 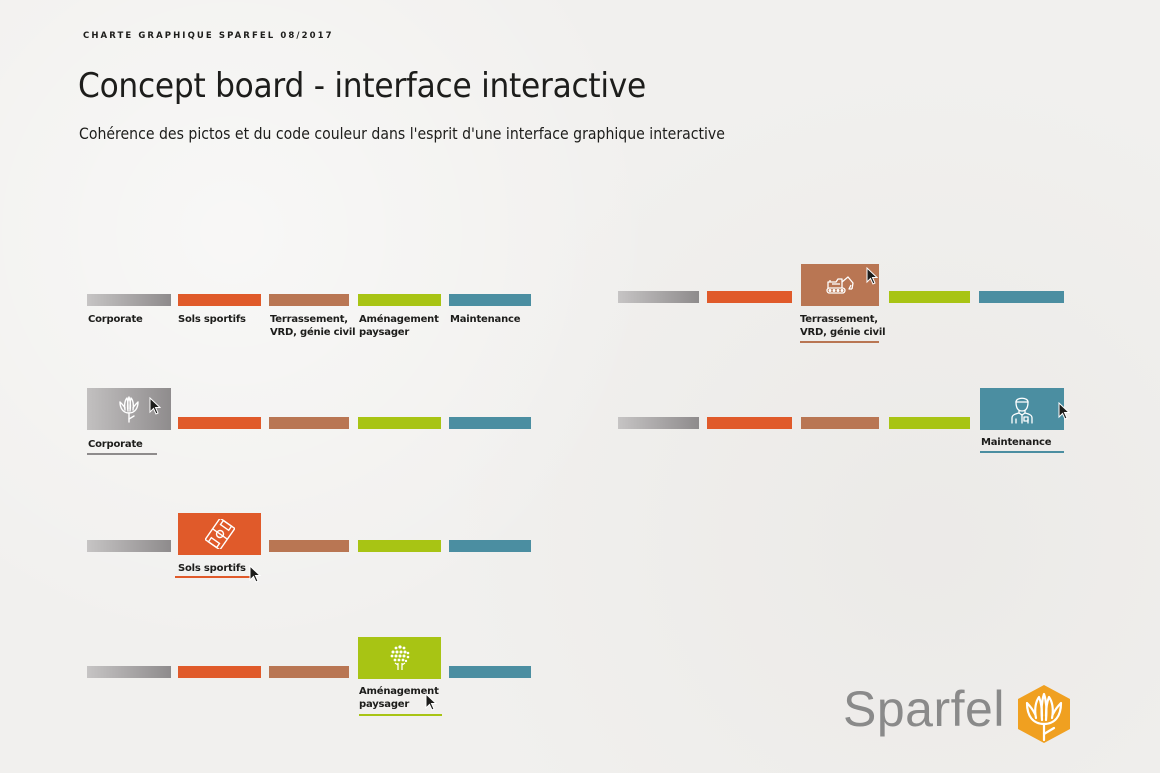 What do you see at coordinates (212, 319) in the screenshot?
I see `label-sols-sportifs: Sols sportifs` at bounding box center [212, 319].